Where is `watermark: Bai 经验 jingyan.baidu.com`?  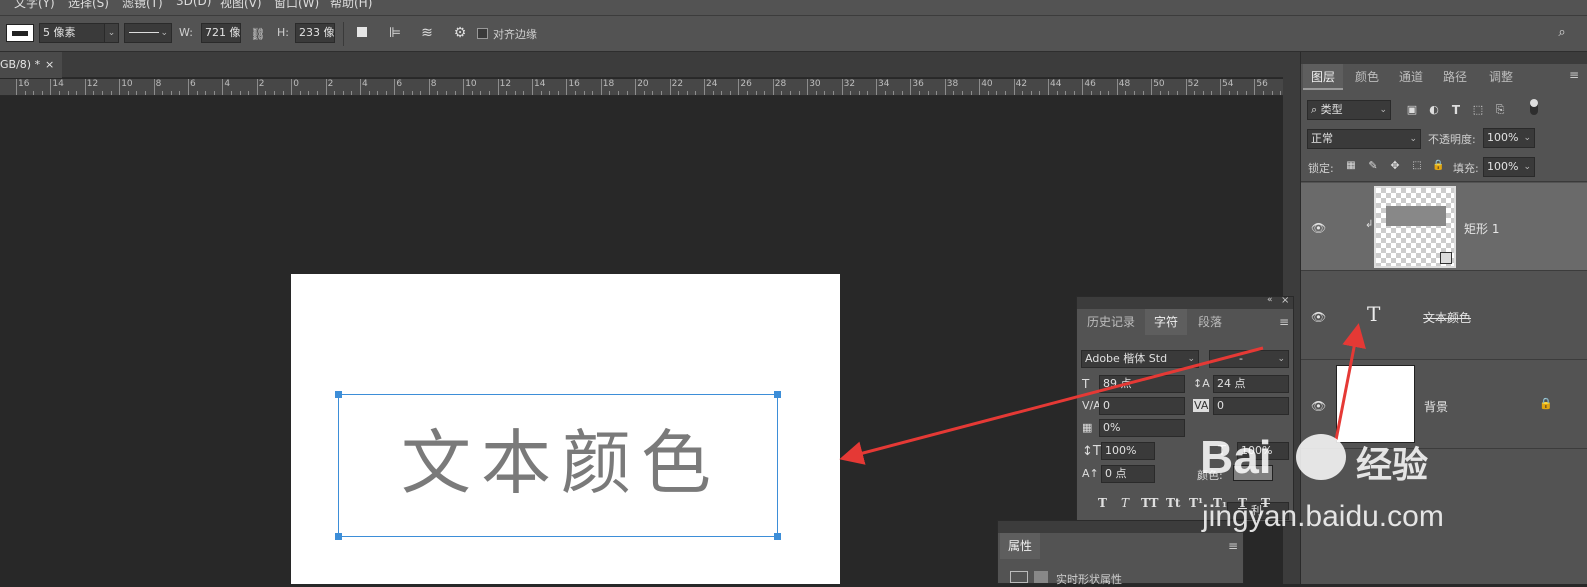 watermark: Bai 经验 jingyan.baidu.com is located at coordinates (1350, 500).